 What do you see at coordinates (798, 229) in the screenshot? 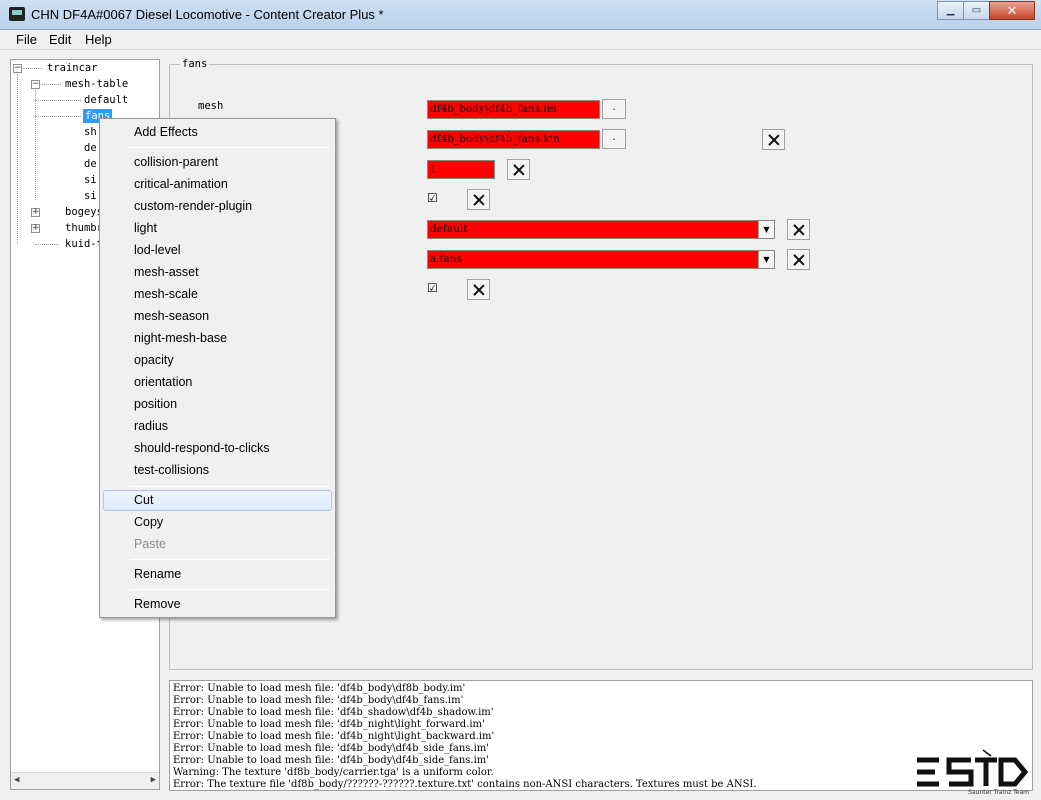
I see `remove-dropdown-1-button` at bounding box center [798, 229].